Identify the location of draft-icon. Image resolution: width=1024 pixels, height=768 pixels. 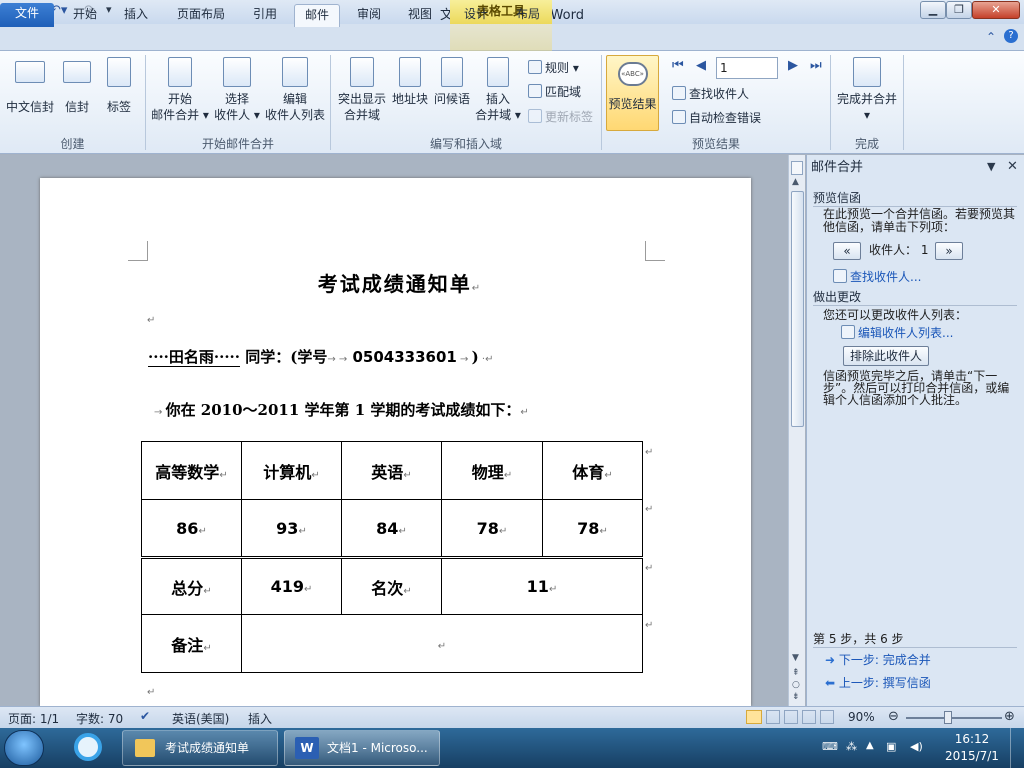
(827, 717).